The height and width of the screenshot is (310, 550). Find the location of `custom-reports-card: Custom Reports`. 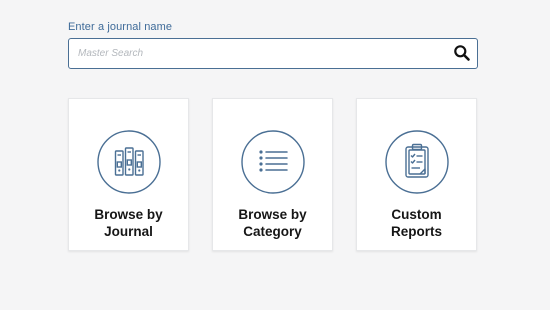

custom-reports-card: Custom Reports is located at coordinates (416, 174).